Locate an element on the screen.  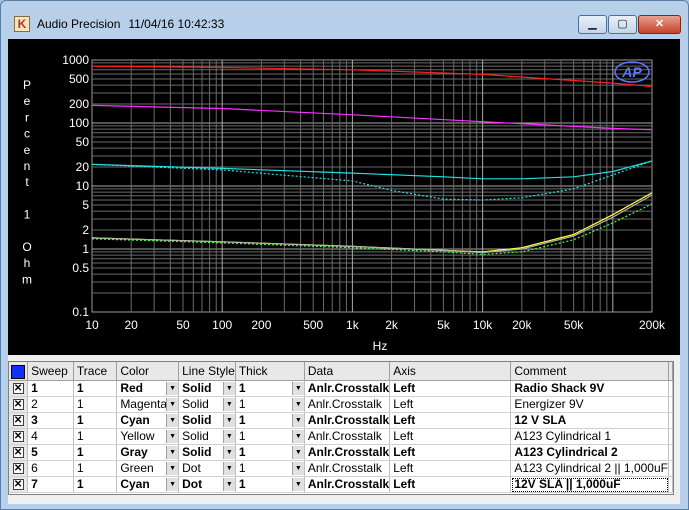
column-header: Comment is located at coordinates (589, 371).